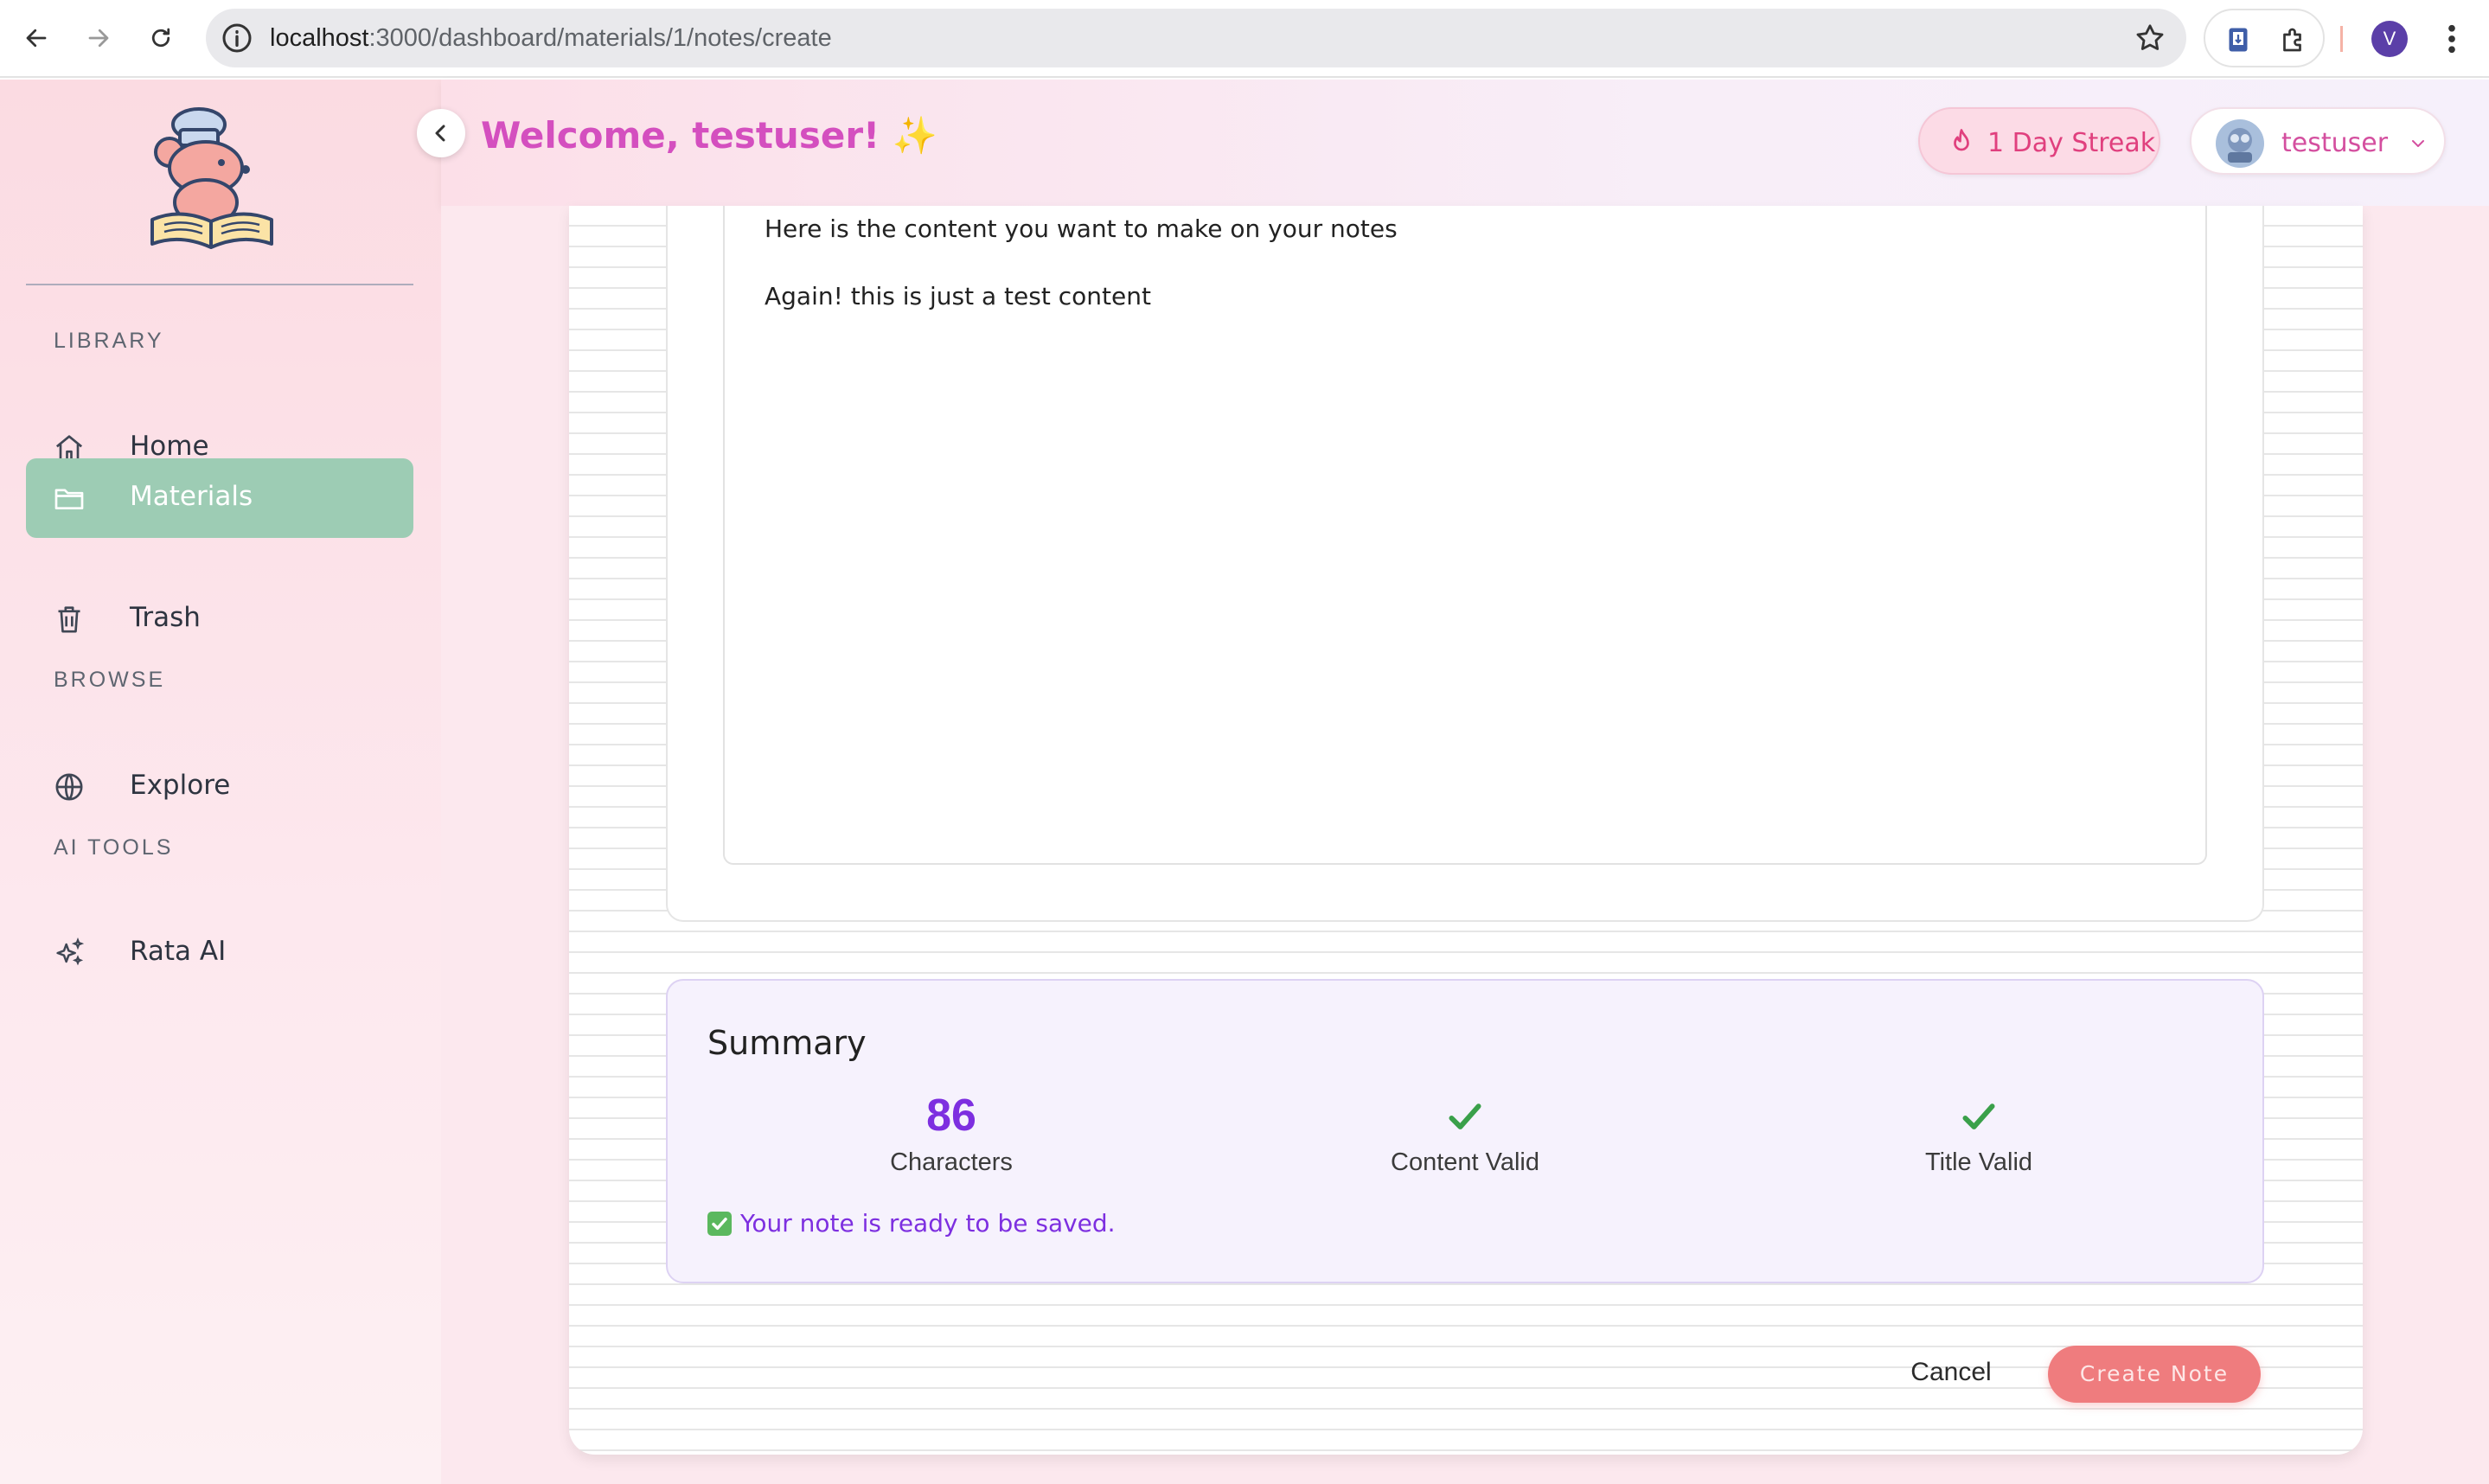  Describe the element at coordinates (237, 38) in the screenshot. I see `site-info-icon` at that location.